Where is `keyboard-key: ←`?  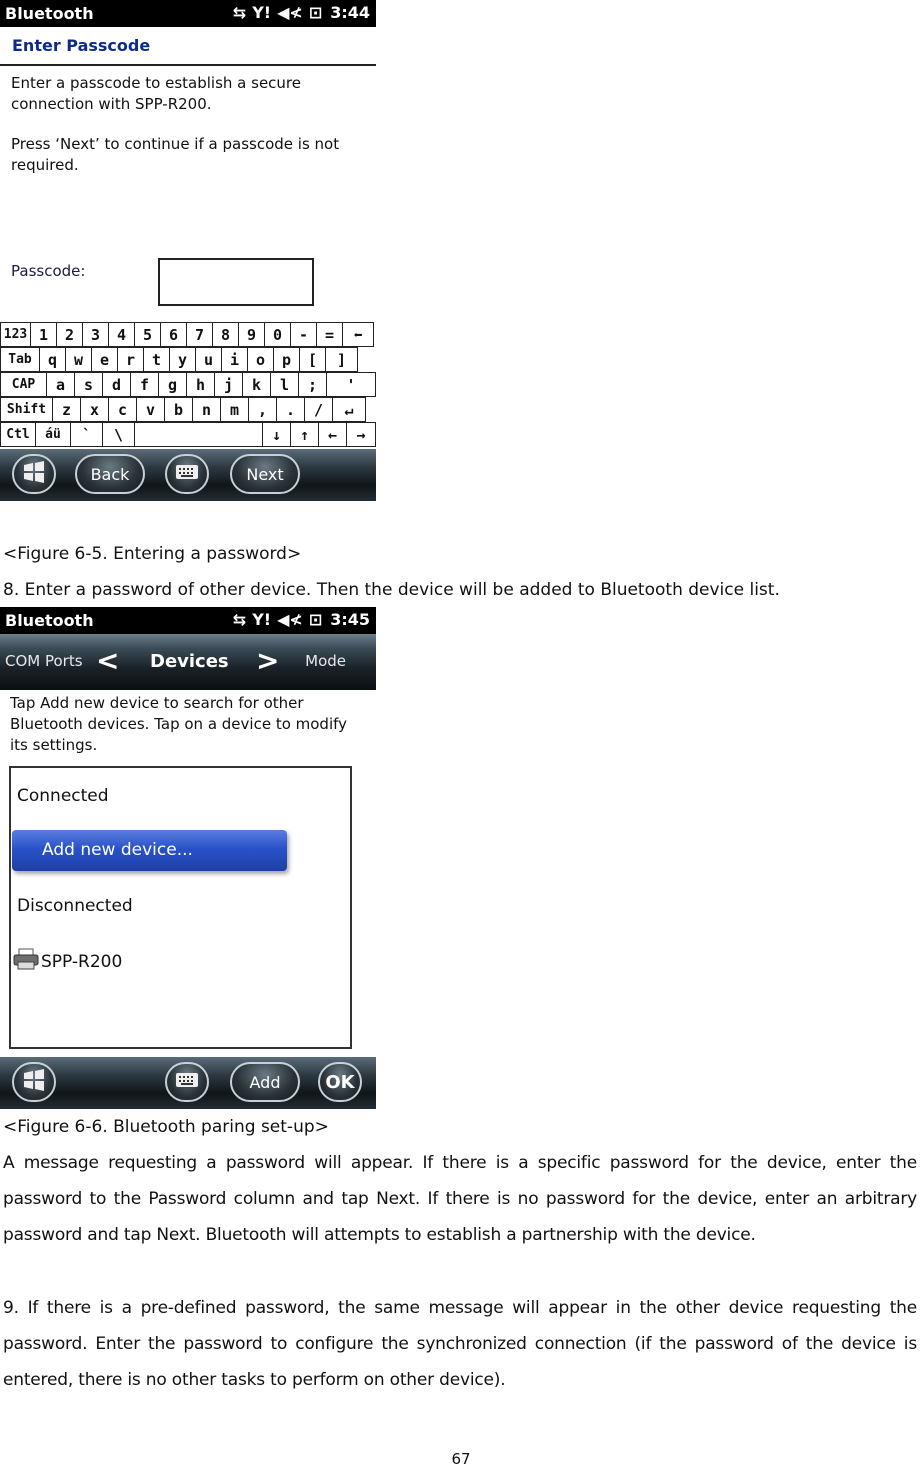
keyboard-key: ← is located at coordinates (332, 434).